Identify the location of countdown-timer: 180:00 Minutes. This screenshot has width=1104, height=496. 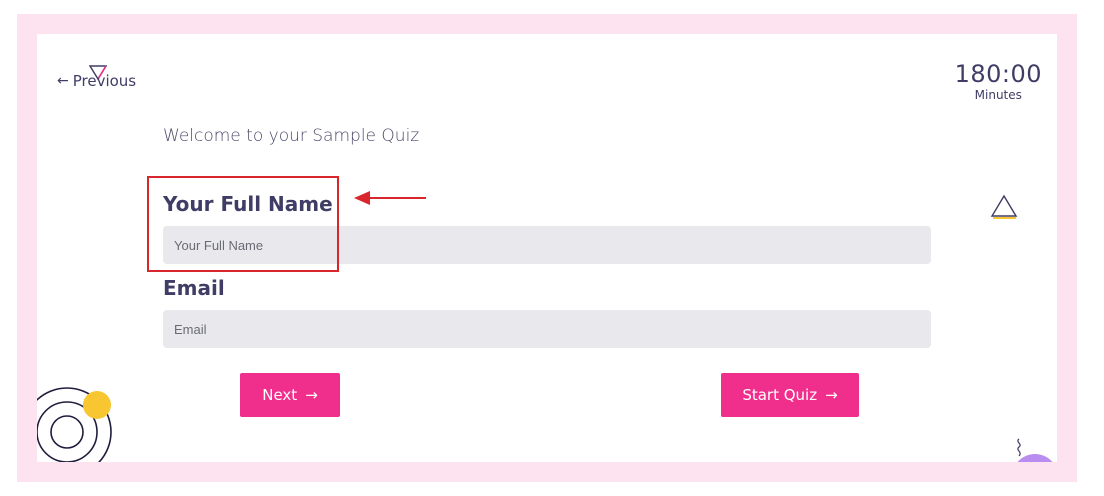
(998, 81).